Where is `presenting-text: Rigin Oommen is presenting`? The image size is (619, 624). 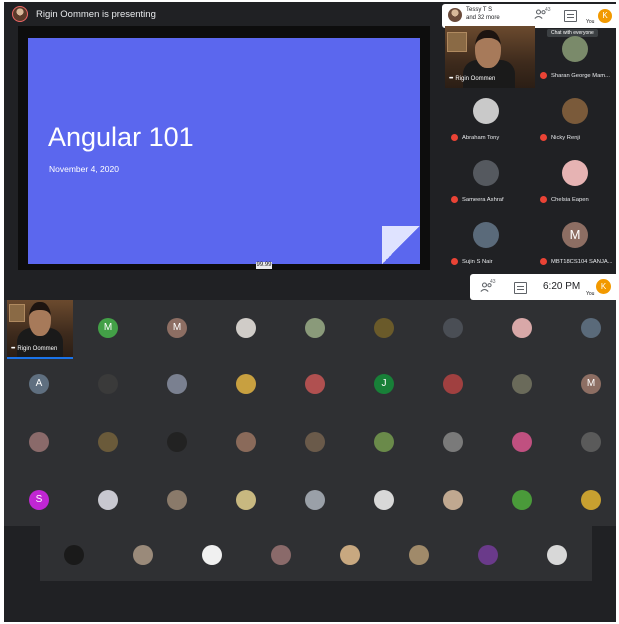
presenting-text: Rigin Oommen is presenting is located at coordinates (96, 14).